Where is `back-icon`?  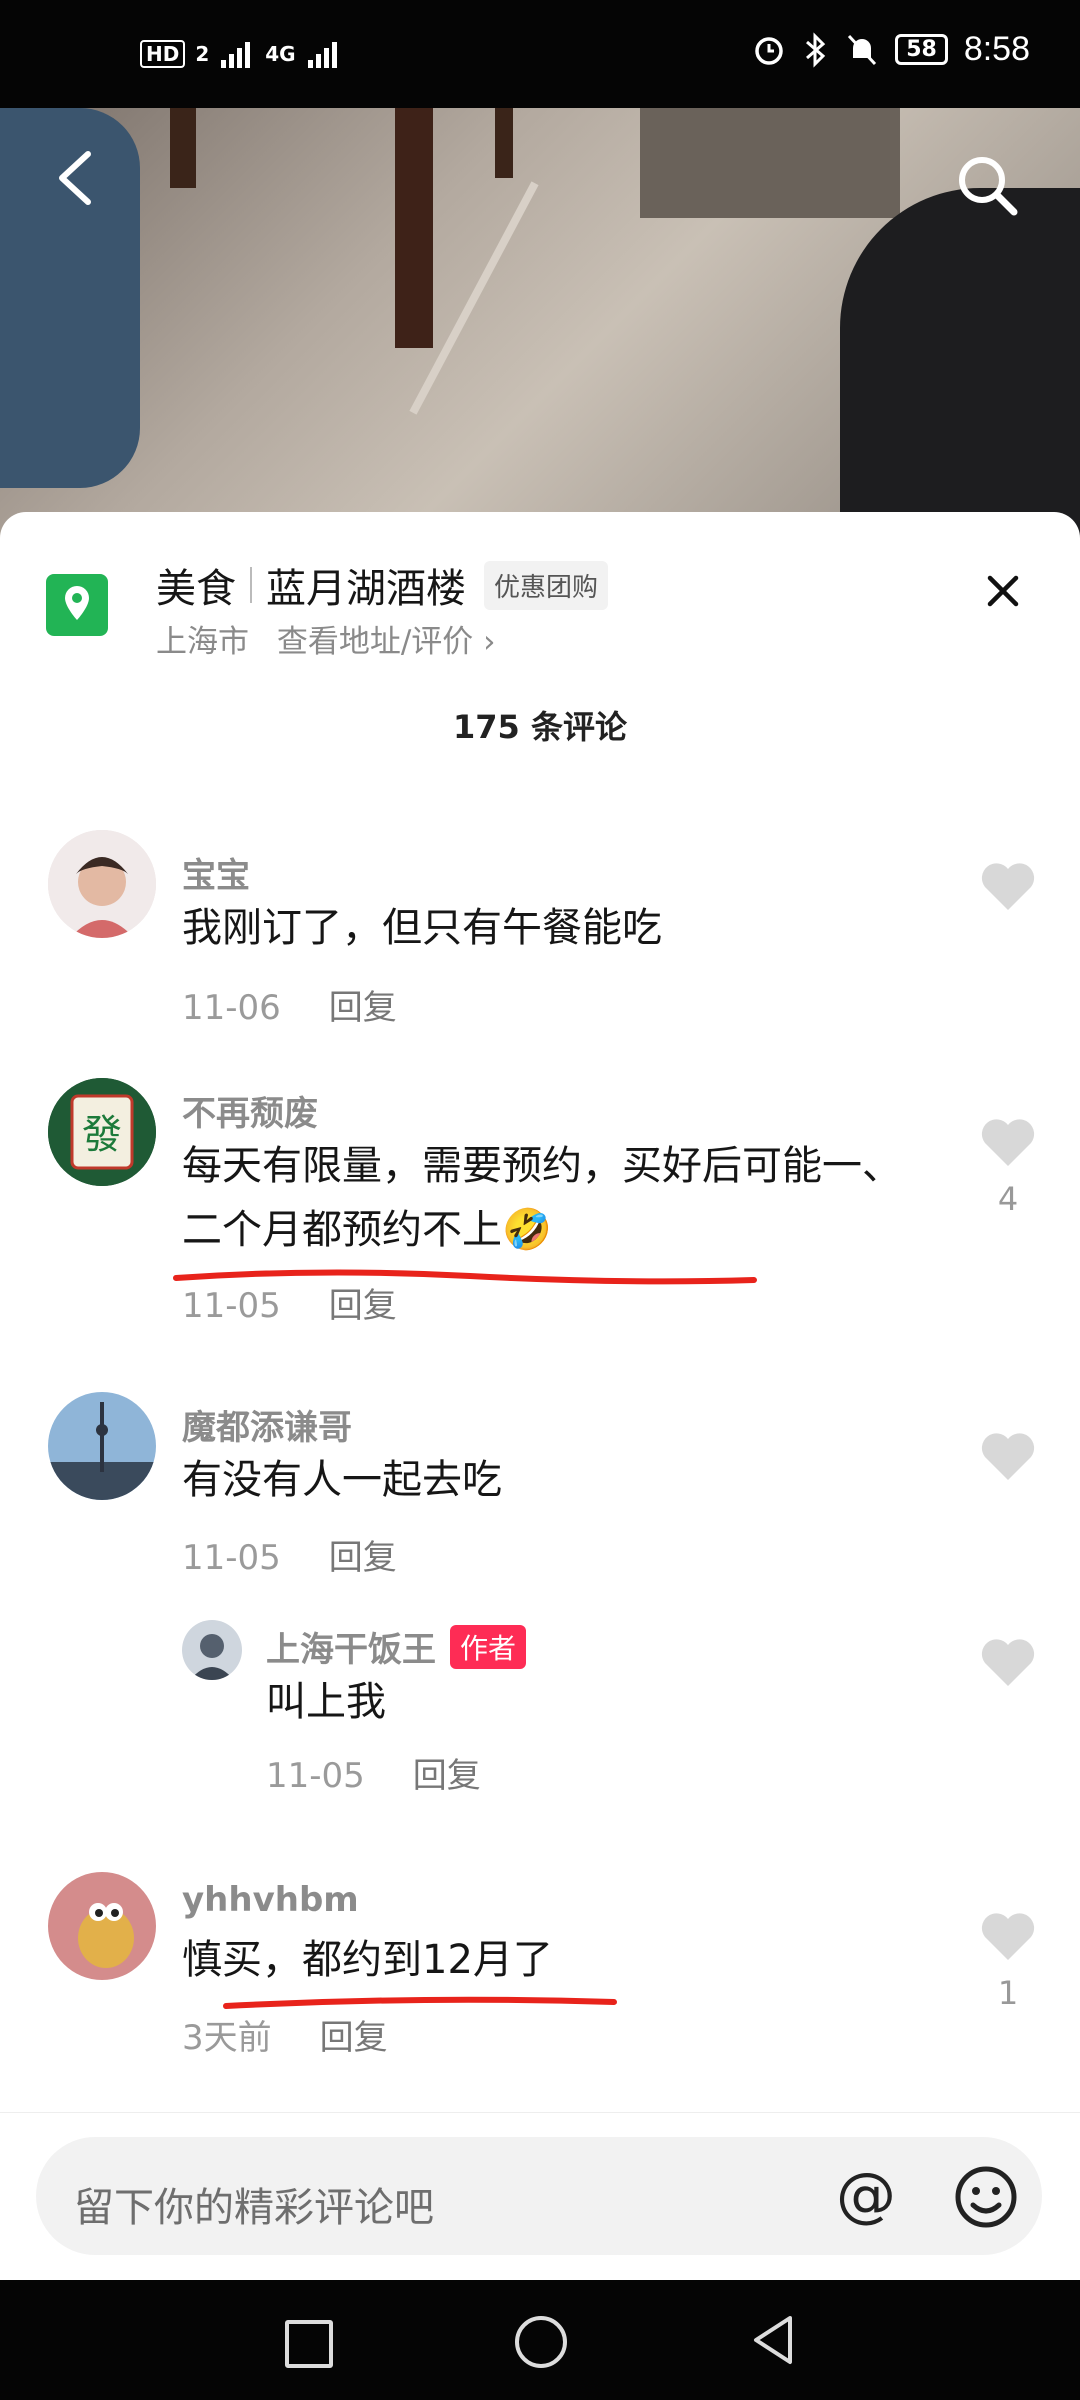
back-icon is located at coordinates (75, 178).